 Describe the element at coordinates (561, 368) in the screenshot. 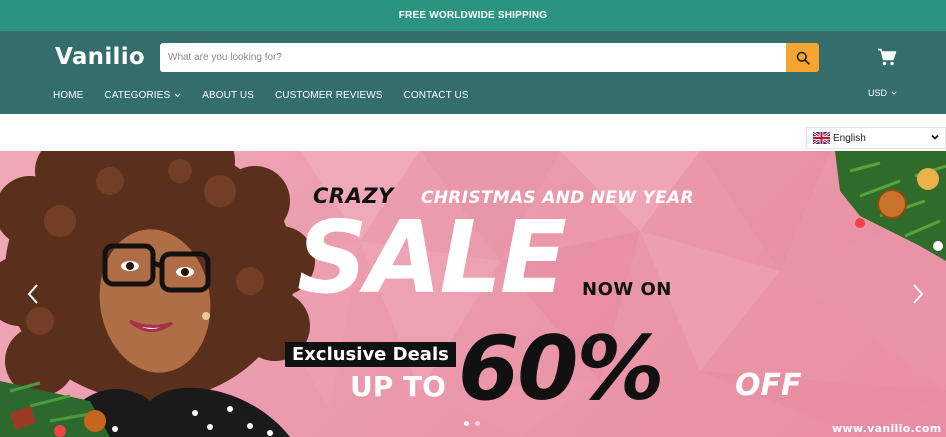

I see `hero-percent: 60%` at that location.